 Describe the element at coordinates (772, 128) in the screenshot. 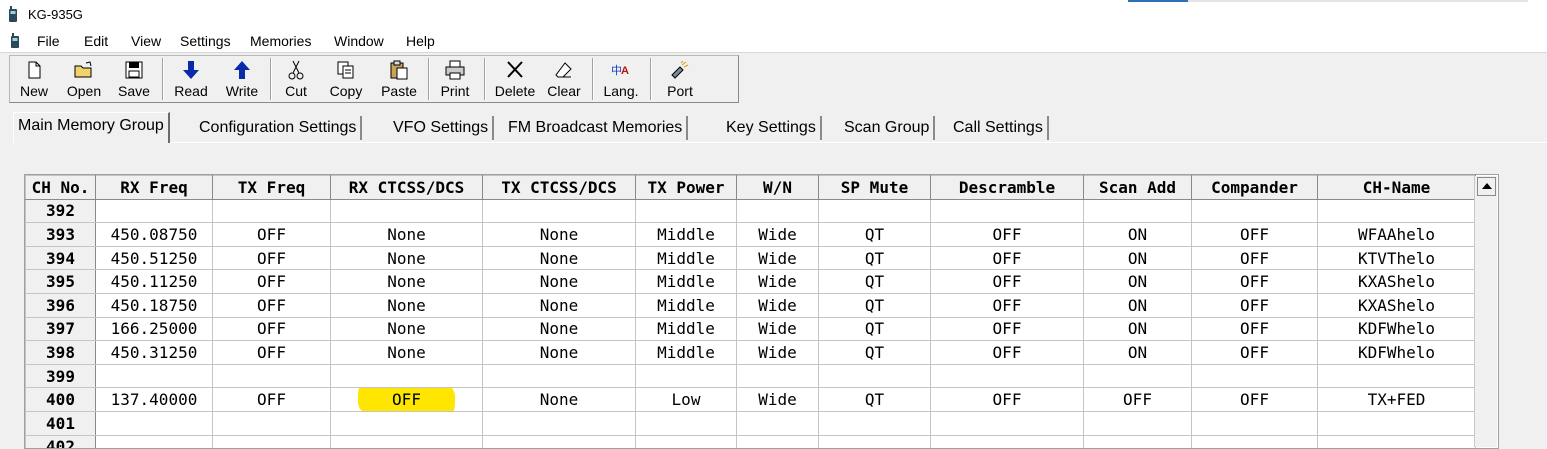

I see `tab-key-settings: Key Settings` at that location.